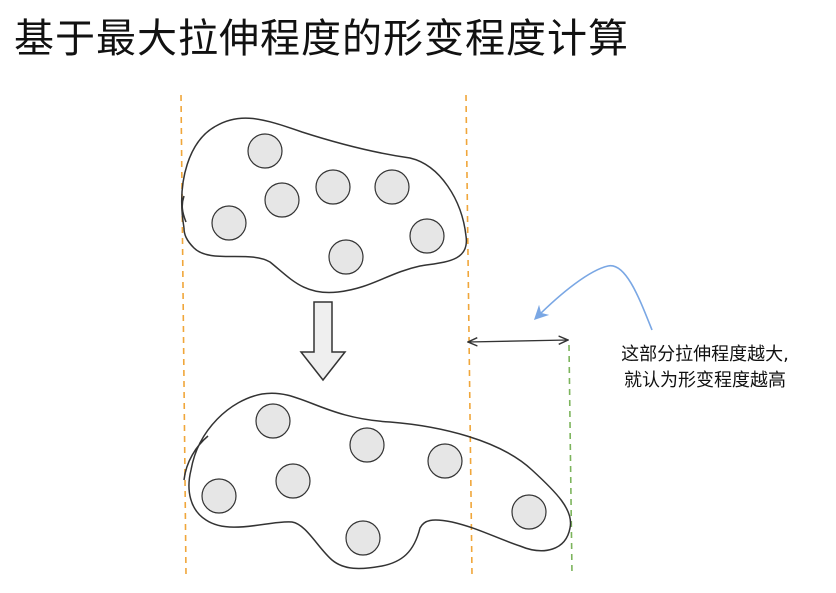 The width and height of the screenshot is (836, 593). What do you see at coordinates (705, 380) in the screenshot?
I see `annotation-line-2: 就认为形变程度越高` at bounding box center [705, 380].